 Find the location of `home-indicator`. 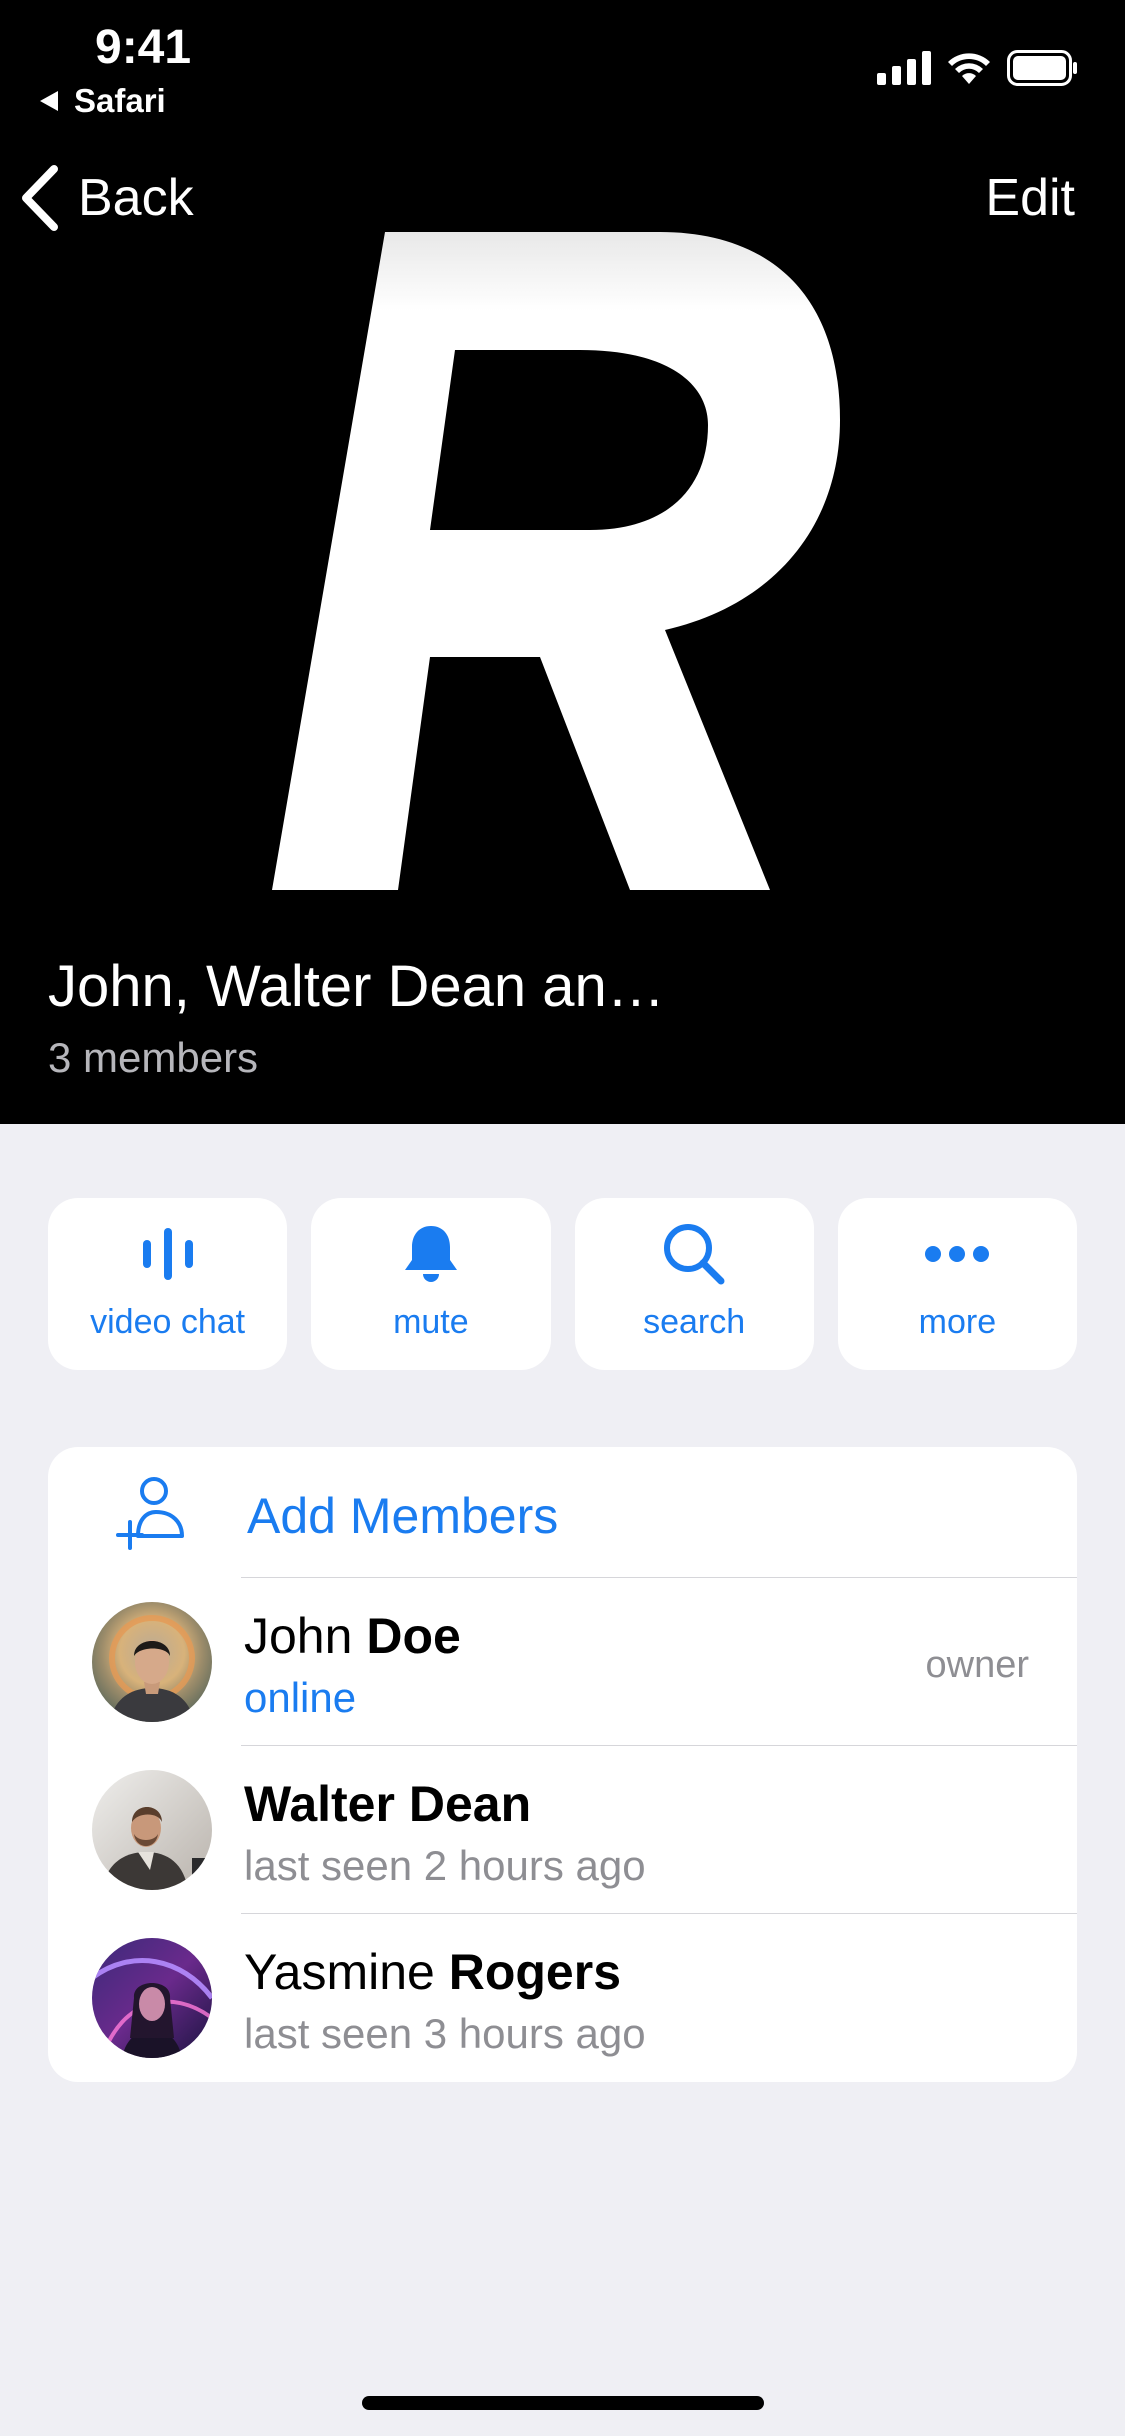

home-indicator is located at coordinates (563, 2403).